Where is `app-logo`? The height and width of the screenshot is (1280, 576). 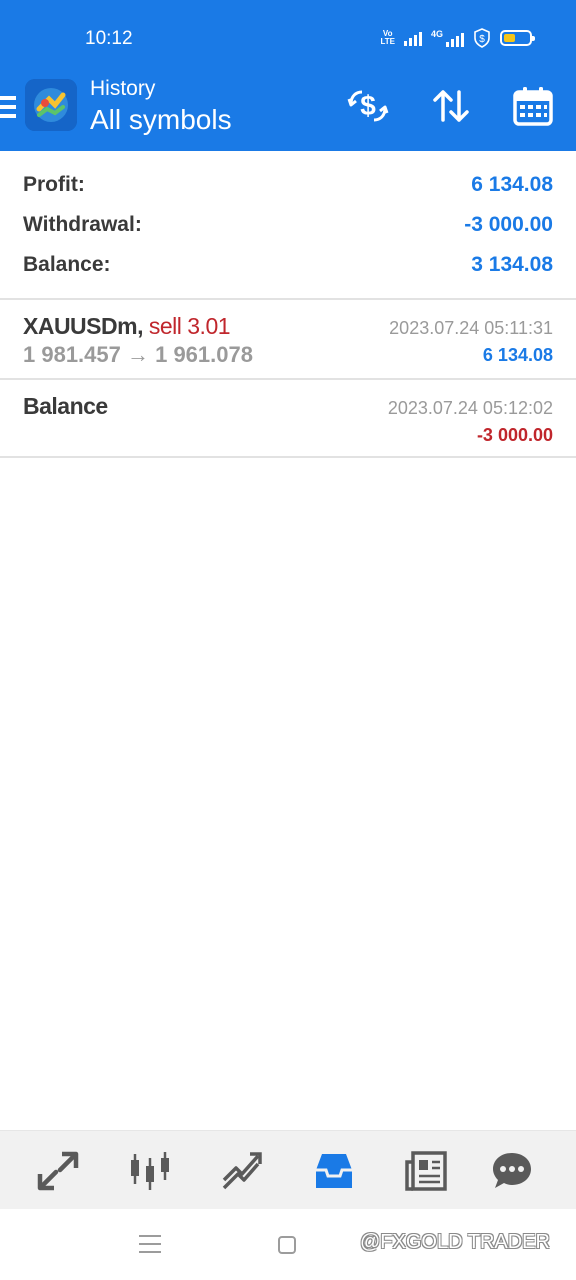
app-logo is located at coordinates (51, 105).